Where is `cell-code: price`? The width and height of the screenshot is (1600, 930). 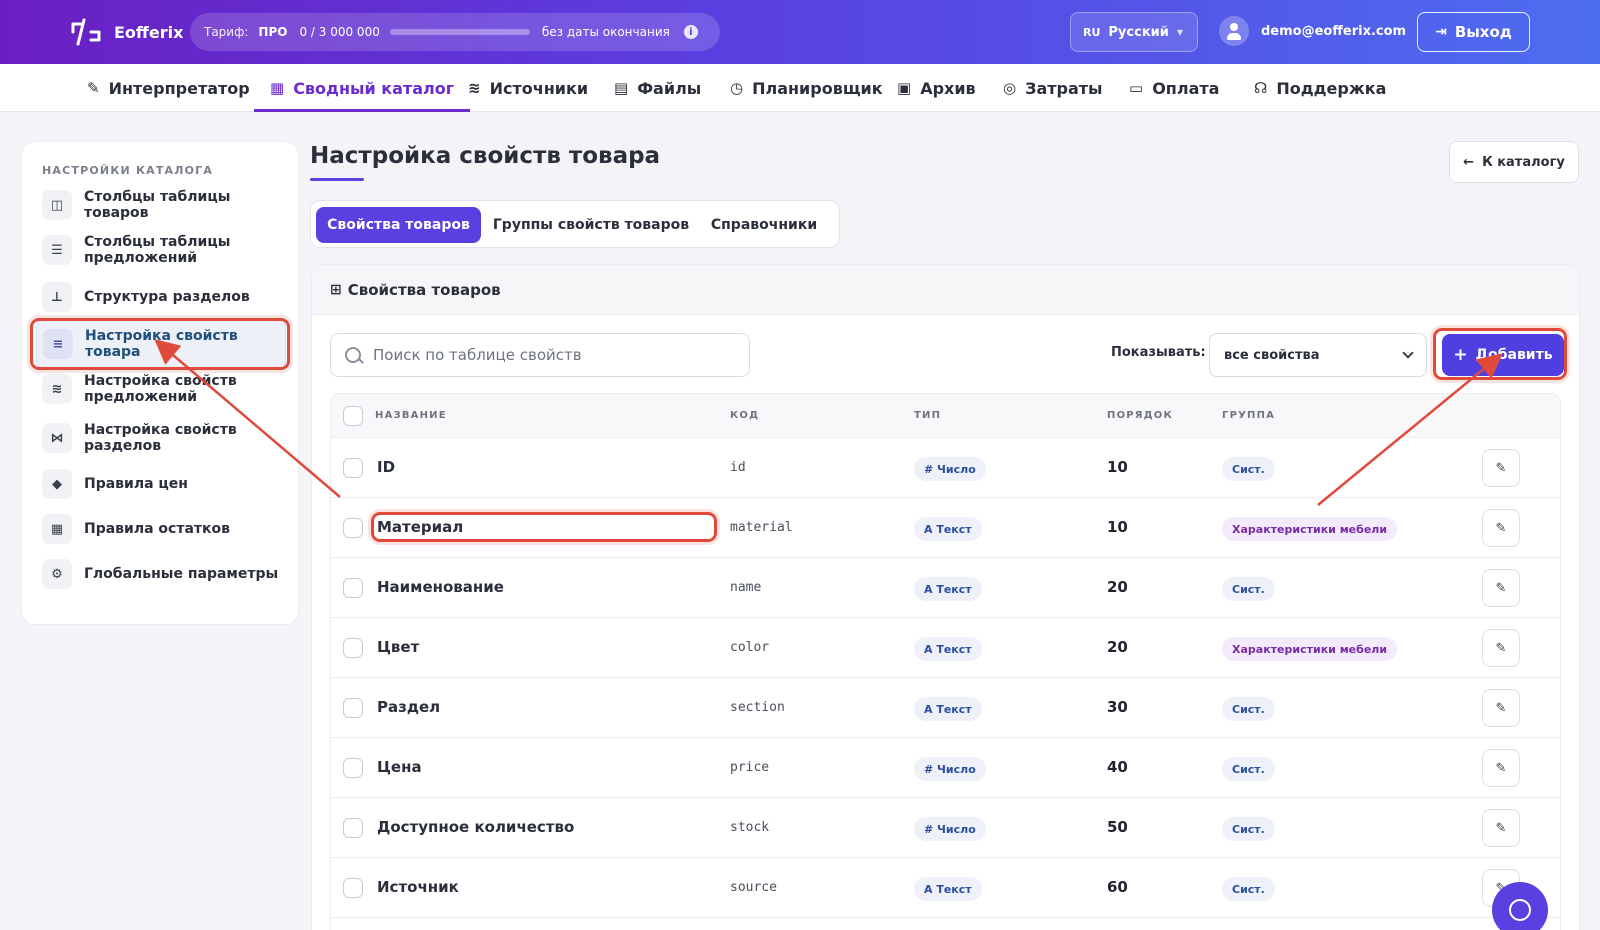 cell-code: price is located at coordinates (750, 767).